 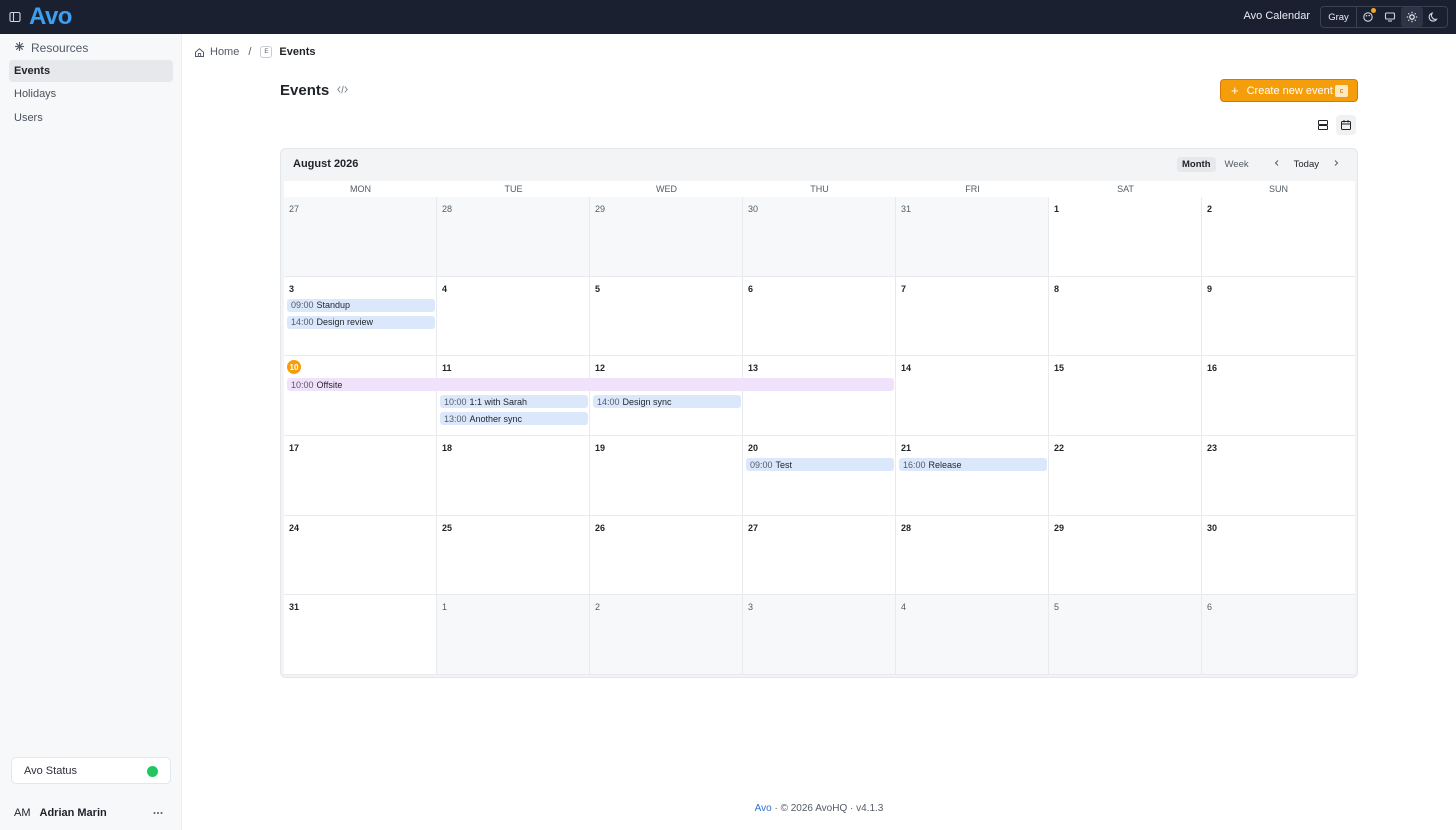 What do you see at coordinates (667, 402) in the screenshot?
I see `calendar-event: 14:00 Design sync` at bounding box center [667, 402].